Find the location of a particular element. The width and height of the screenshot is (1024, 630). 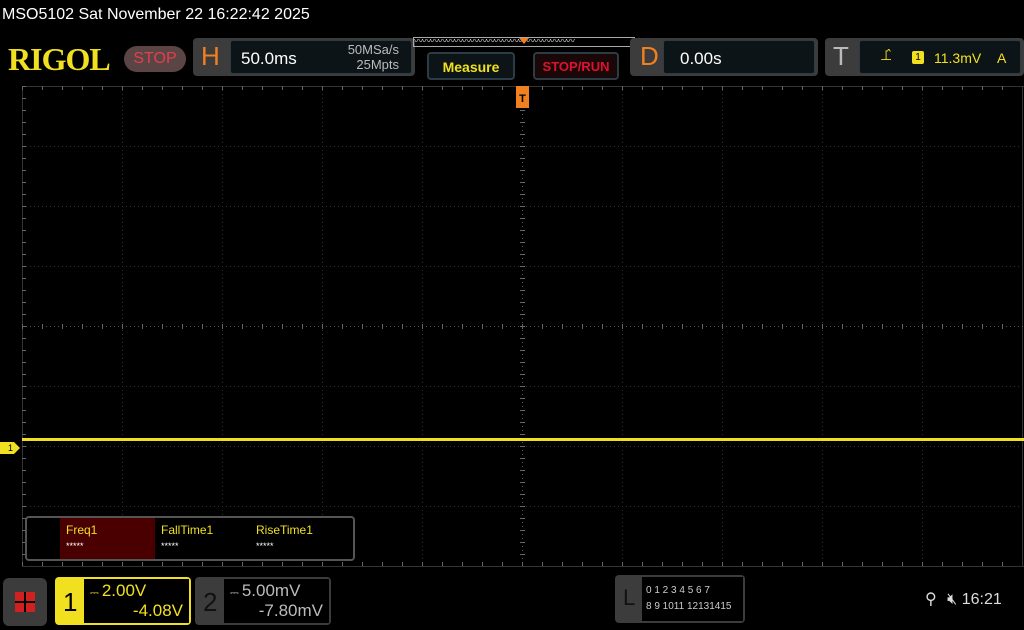

rising-edge-icon: ⊥̂ is located at coordinates (886, 55).